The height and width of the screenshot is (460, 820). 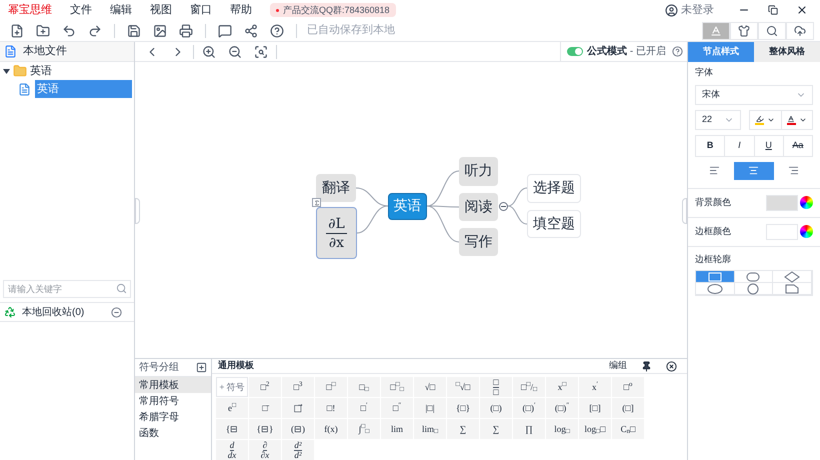 I want to click on math-template: log$_{□}$, so click(x=562, y=429).